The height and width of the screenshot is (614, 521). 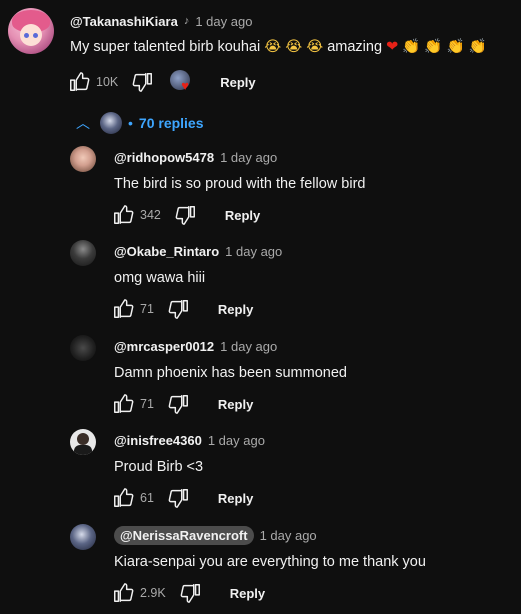 I want to click on reply-header: @Okabe_Rintaro 1 day ago, so click(x=198, y=251).